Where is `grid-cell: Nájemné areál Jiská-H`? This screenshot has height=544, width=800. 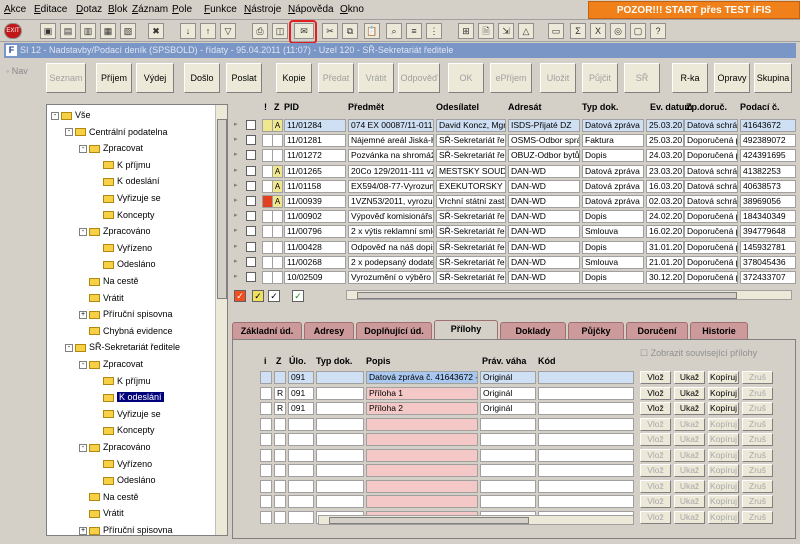
grid-cell: Nájemné areál Jiská-H is located at coordinates (391, 141).